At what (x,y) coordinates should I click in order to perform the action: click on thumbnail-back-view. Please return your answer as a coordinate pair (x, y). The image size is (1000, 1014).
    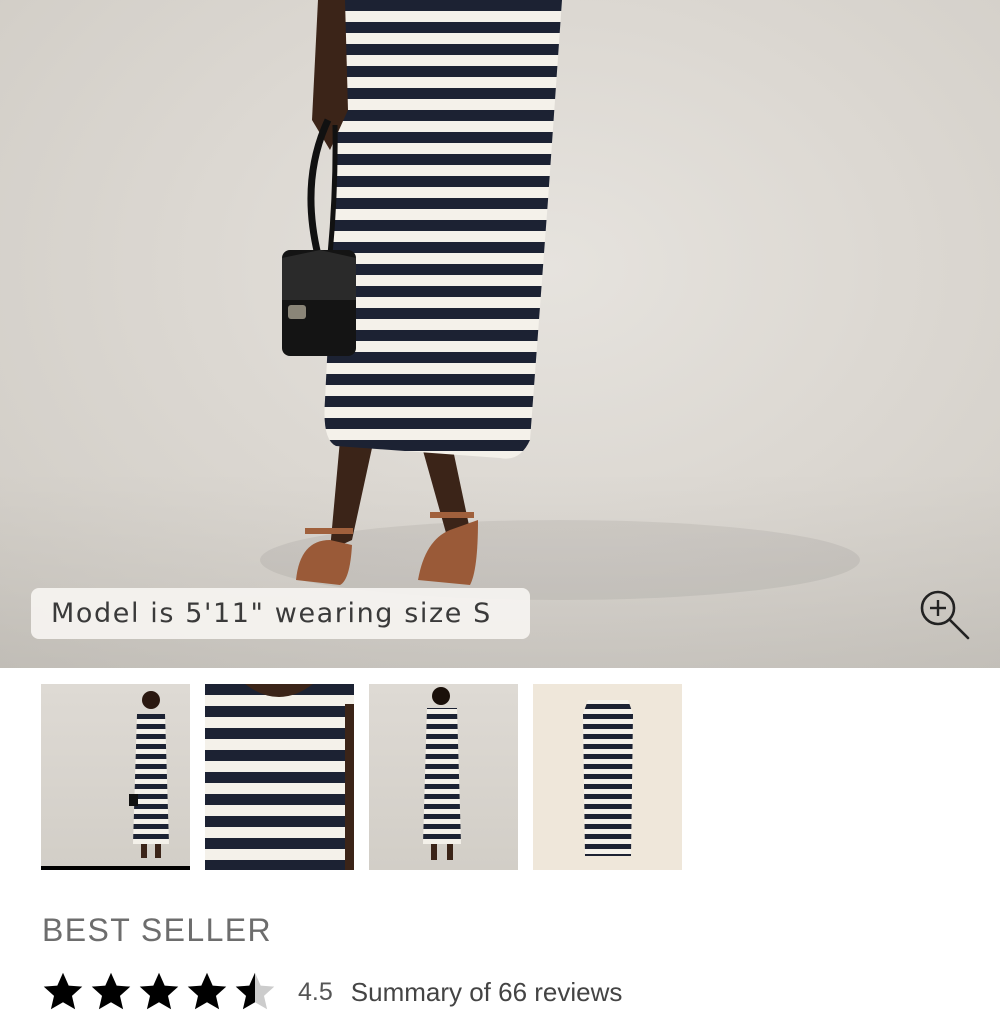
    Looking at the image, I should click on (443, 777).